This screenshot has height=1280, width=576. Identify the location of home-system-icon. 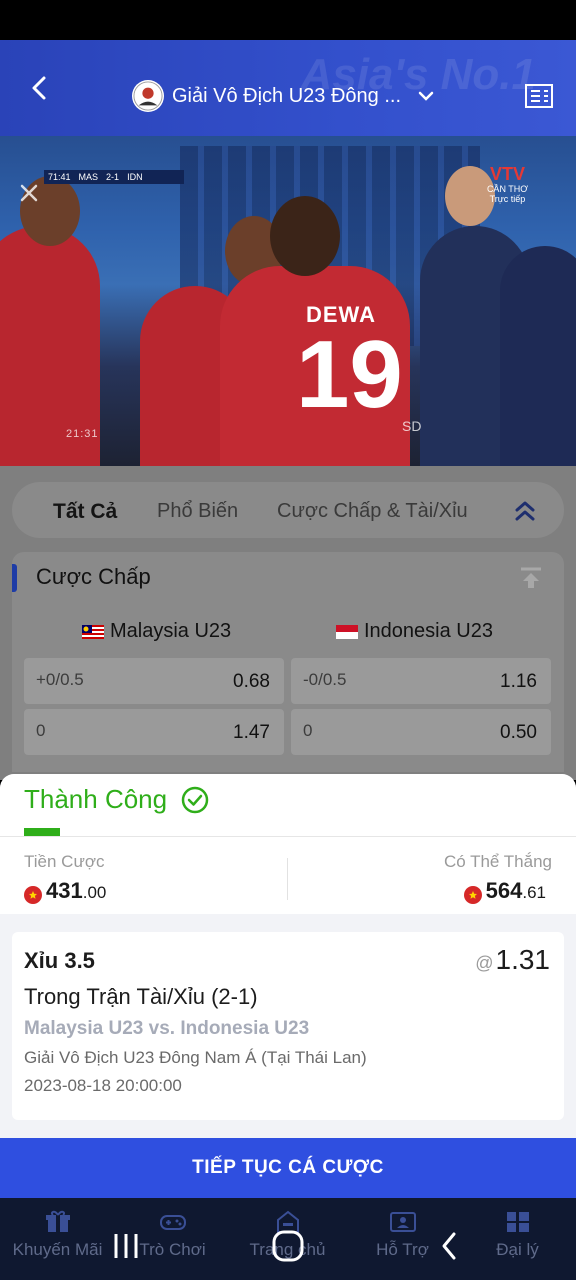
(288, 1246).